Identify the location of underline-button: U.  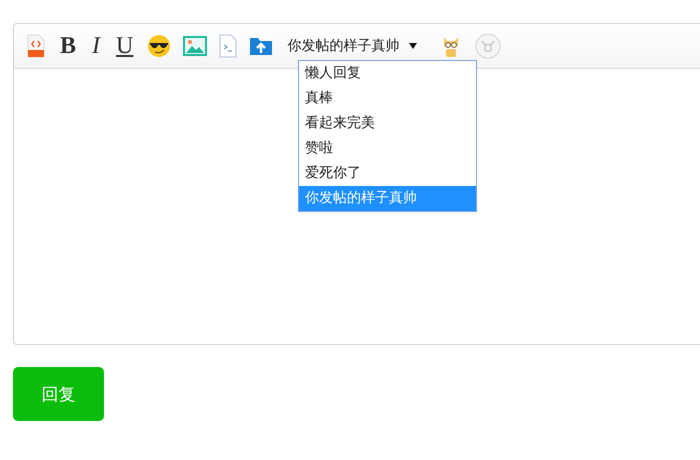
(125, 46).